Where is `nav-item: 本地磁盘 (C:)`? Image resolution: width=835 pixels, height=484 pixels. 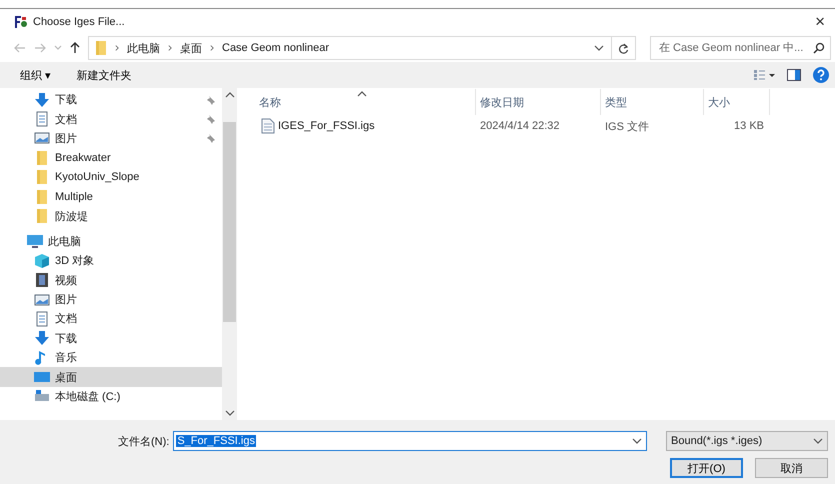
nav-item: 本地磁盘 (C:) is located at coordinates (111, 396).